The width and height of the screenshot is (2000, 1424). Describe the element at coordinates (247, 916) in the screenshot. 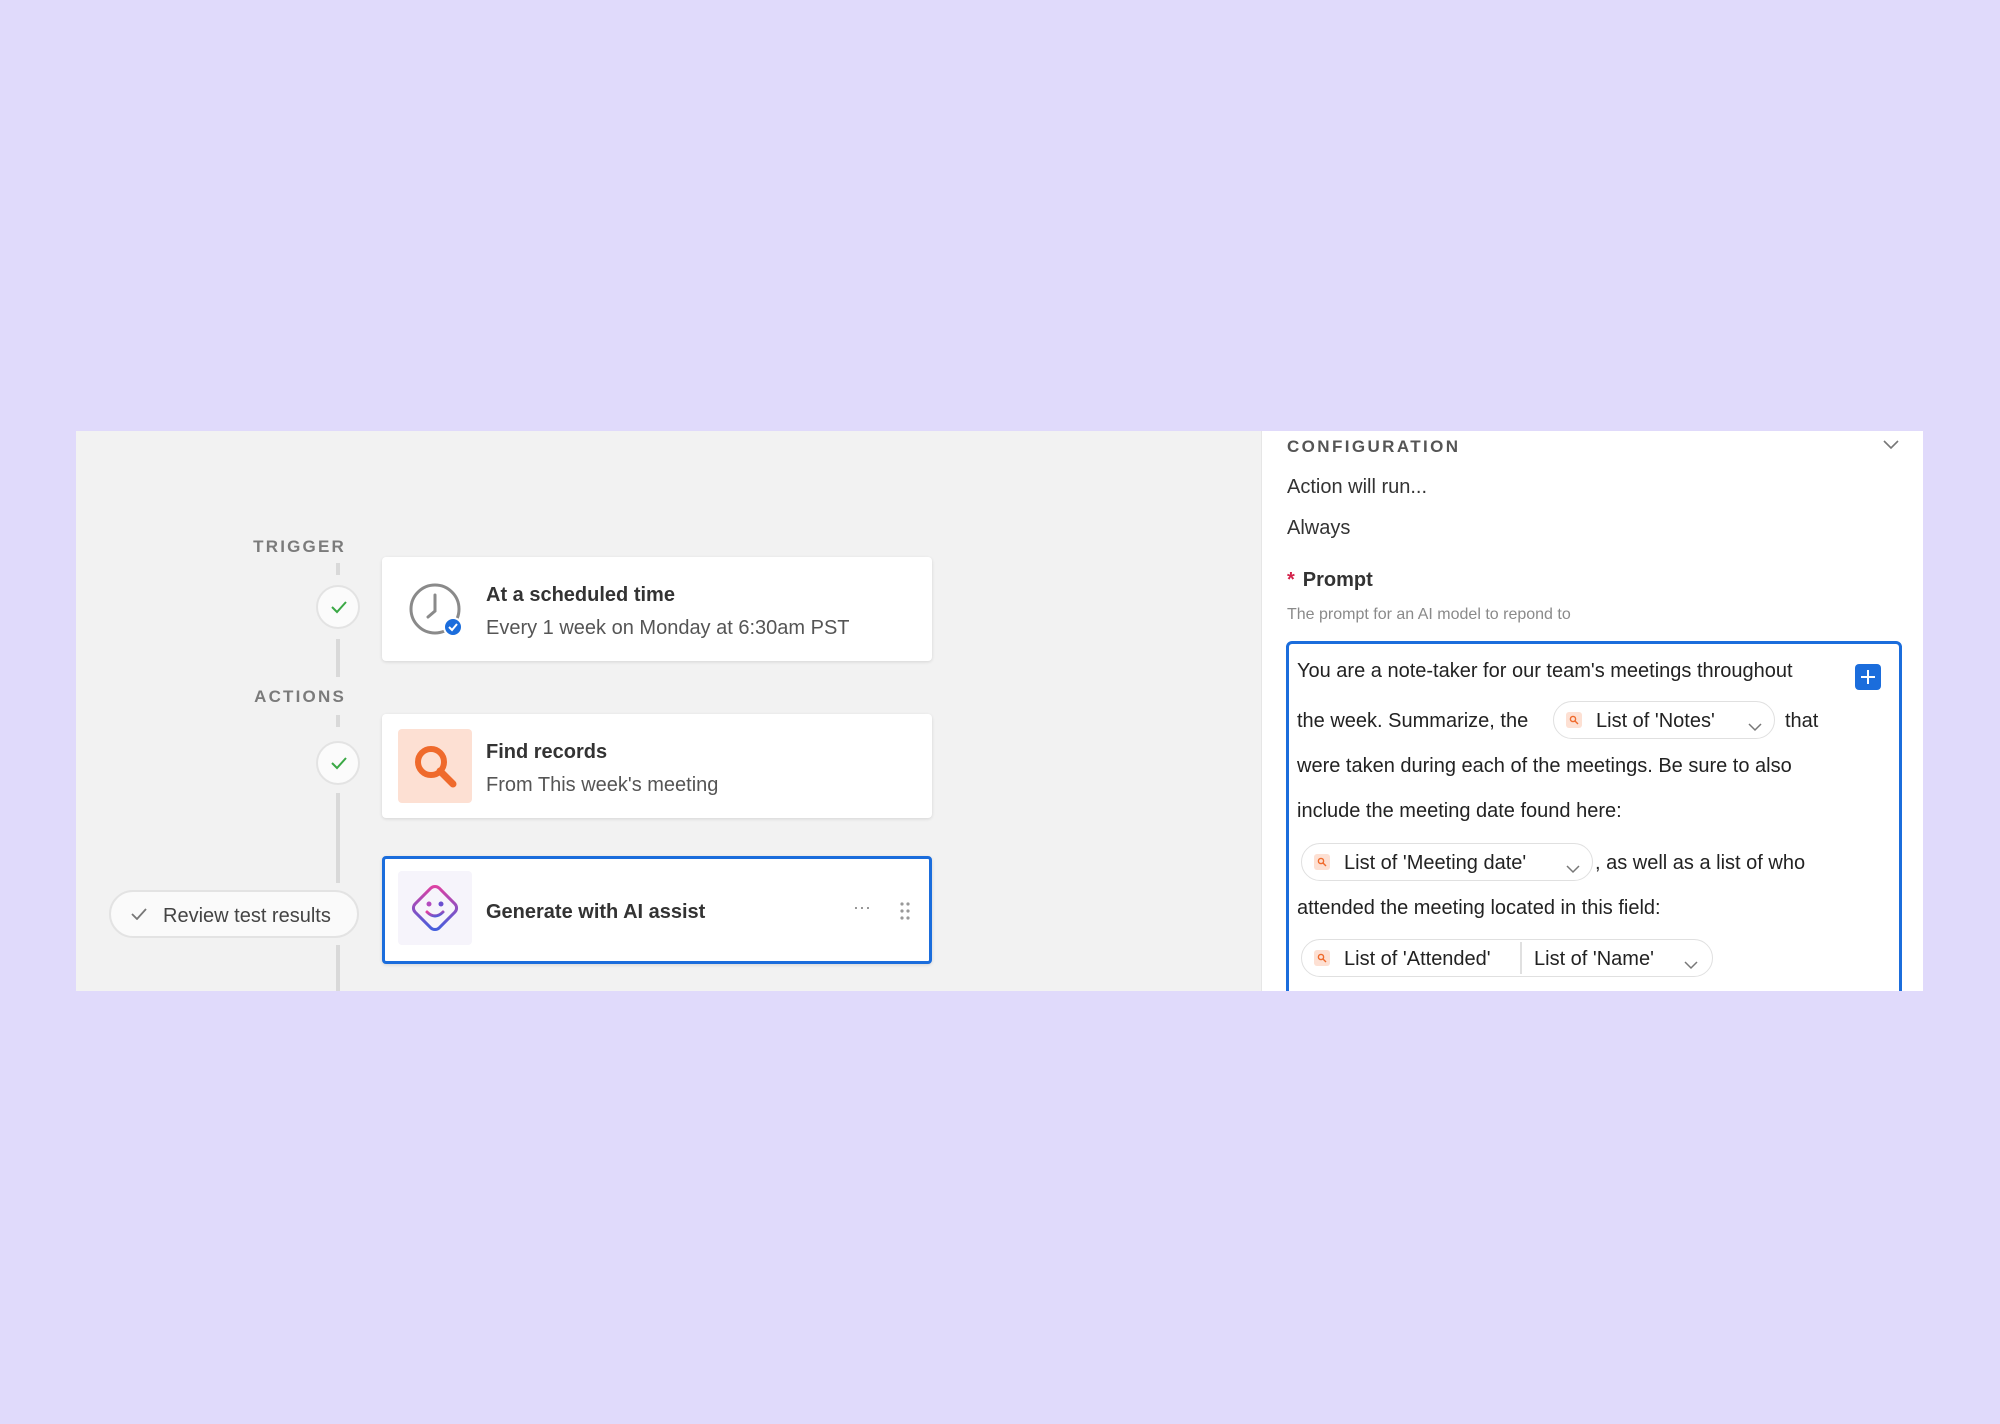

I see `review-button-label: Review test results` at that location.